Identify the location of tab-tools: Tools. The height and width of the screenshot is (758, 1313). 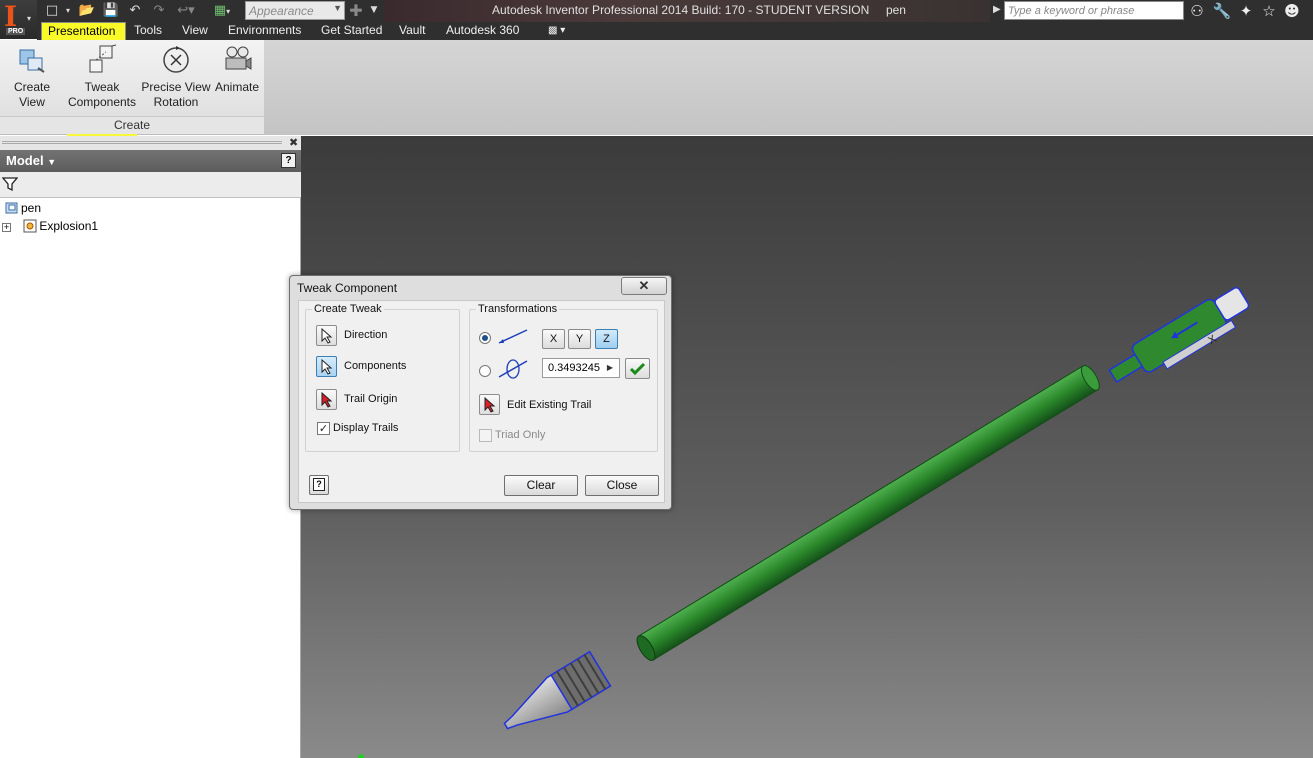
(148, 31).